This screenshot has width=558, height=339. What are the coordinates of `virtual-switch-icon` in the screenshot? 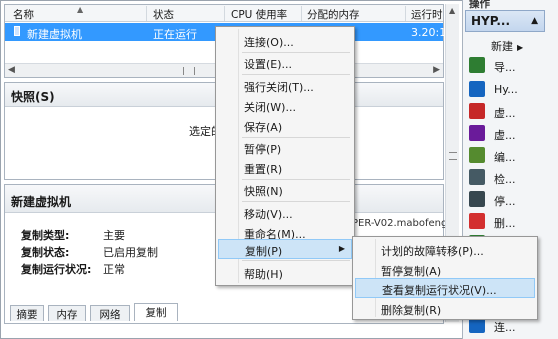 It's located at (477, 111).